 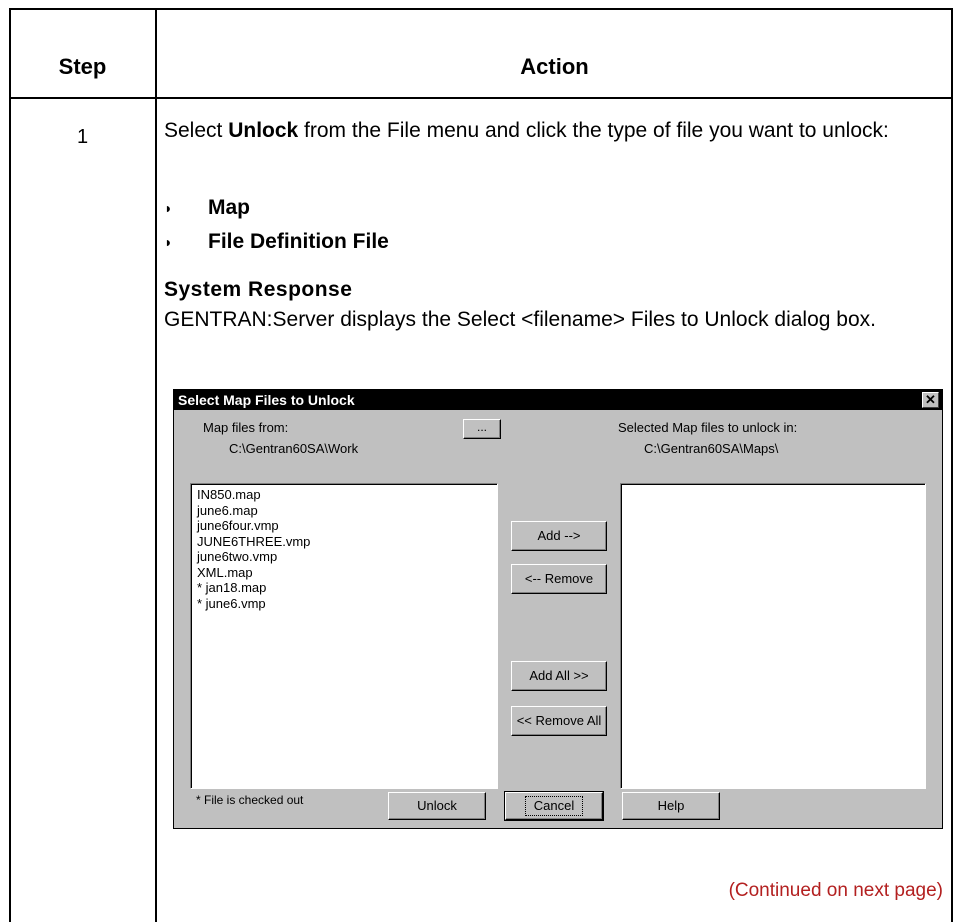 I want to click on selected-files-label: Selected Map files to unlock in:, so click(x=708, y=427).